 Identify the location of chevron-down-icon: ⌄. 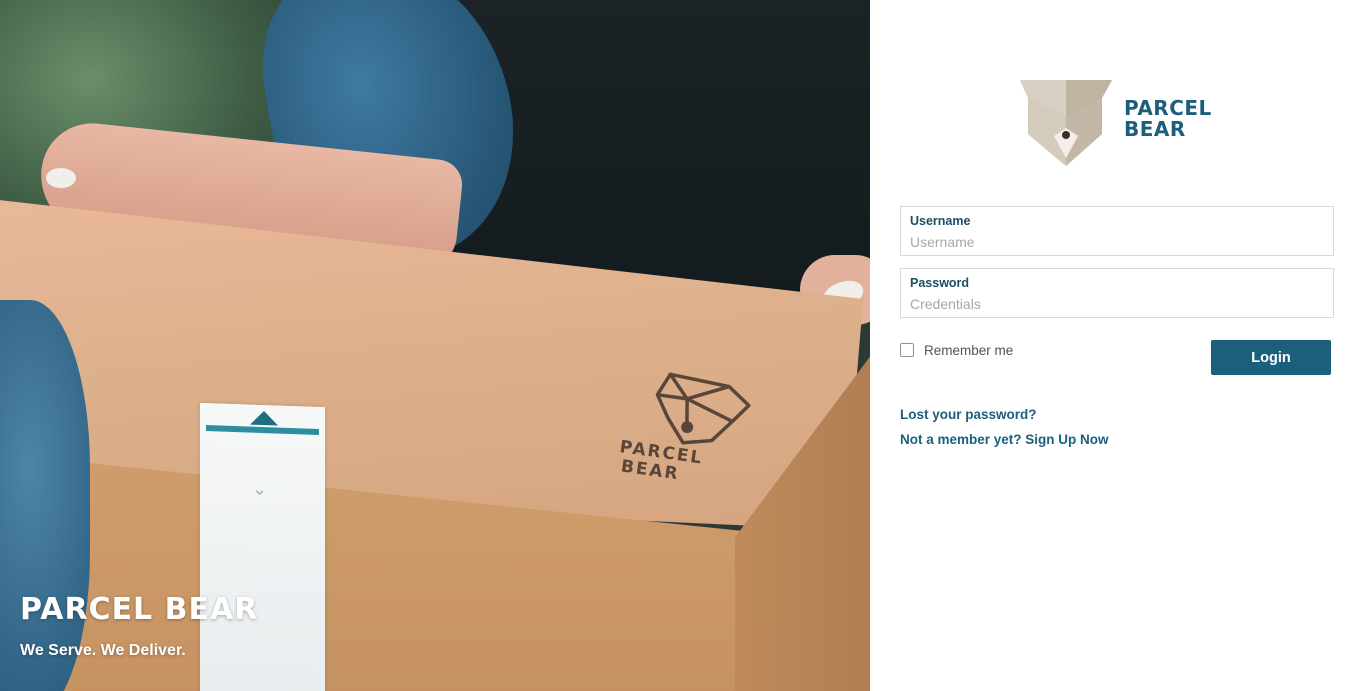
(260, 489).